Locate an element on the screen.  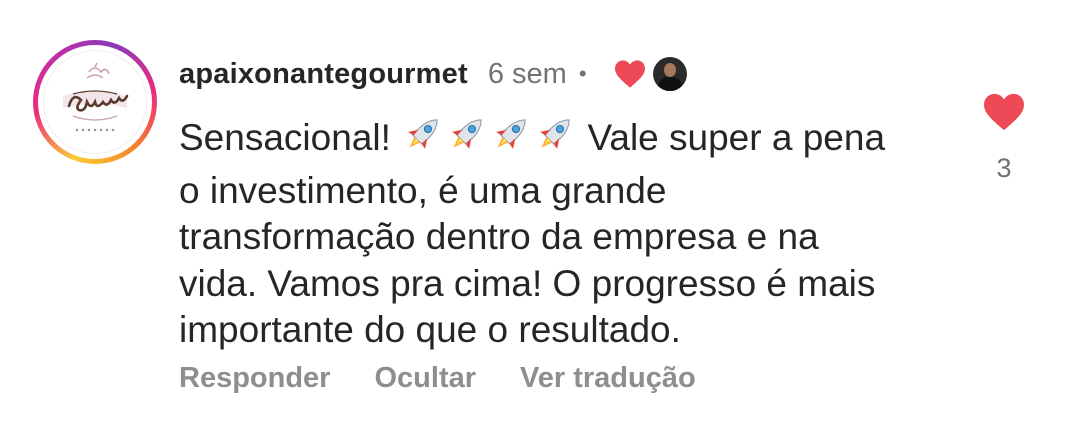
creator-liked-heart-icon is located at coordinates (630, 74).